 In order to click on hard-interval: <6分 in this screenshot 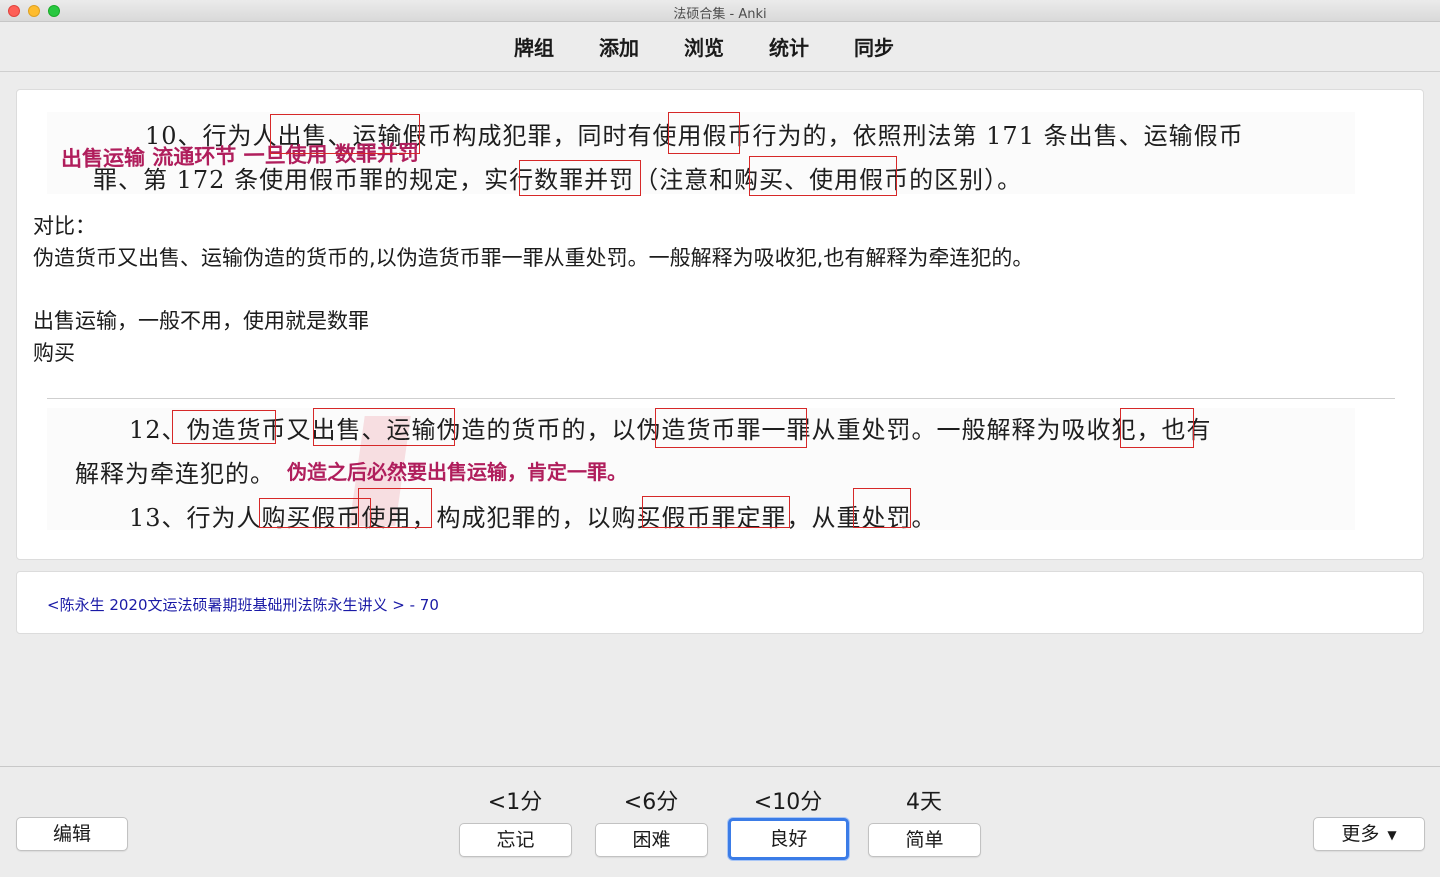, I will do `click(651, 802)`.